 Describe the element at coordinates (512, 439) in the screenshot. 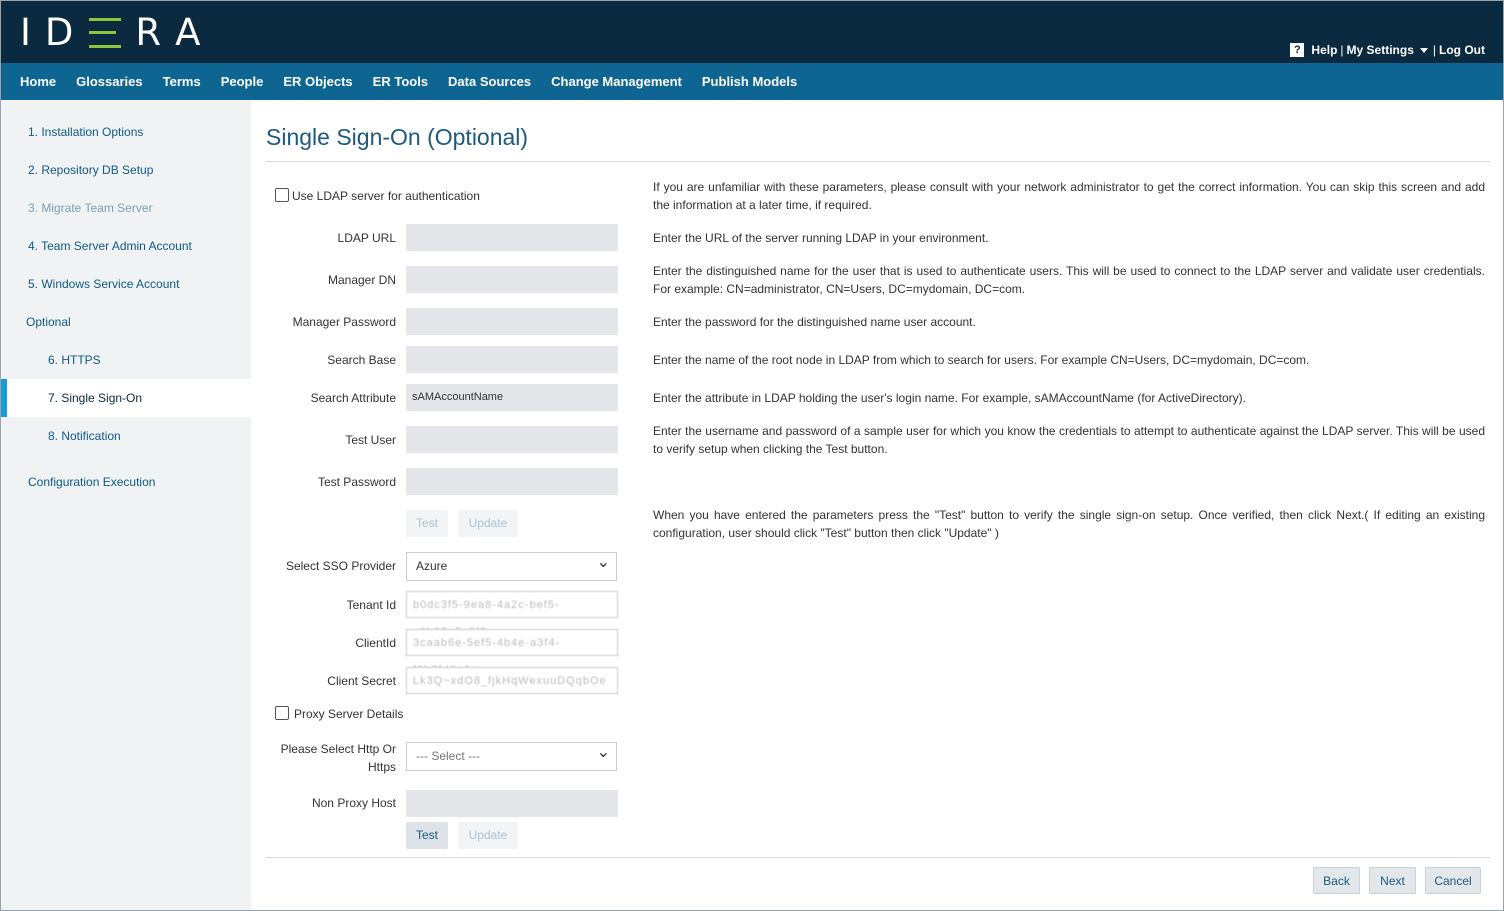

I see `test-user-input` at that location.